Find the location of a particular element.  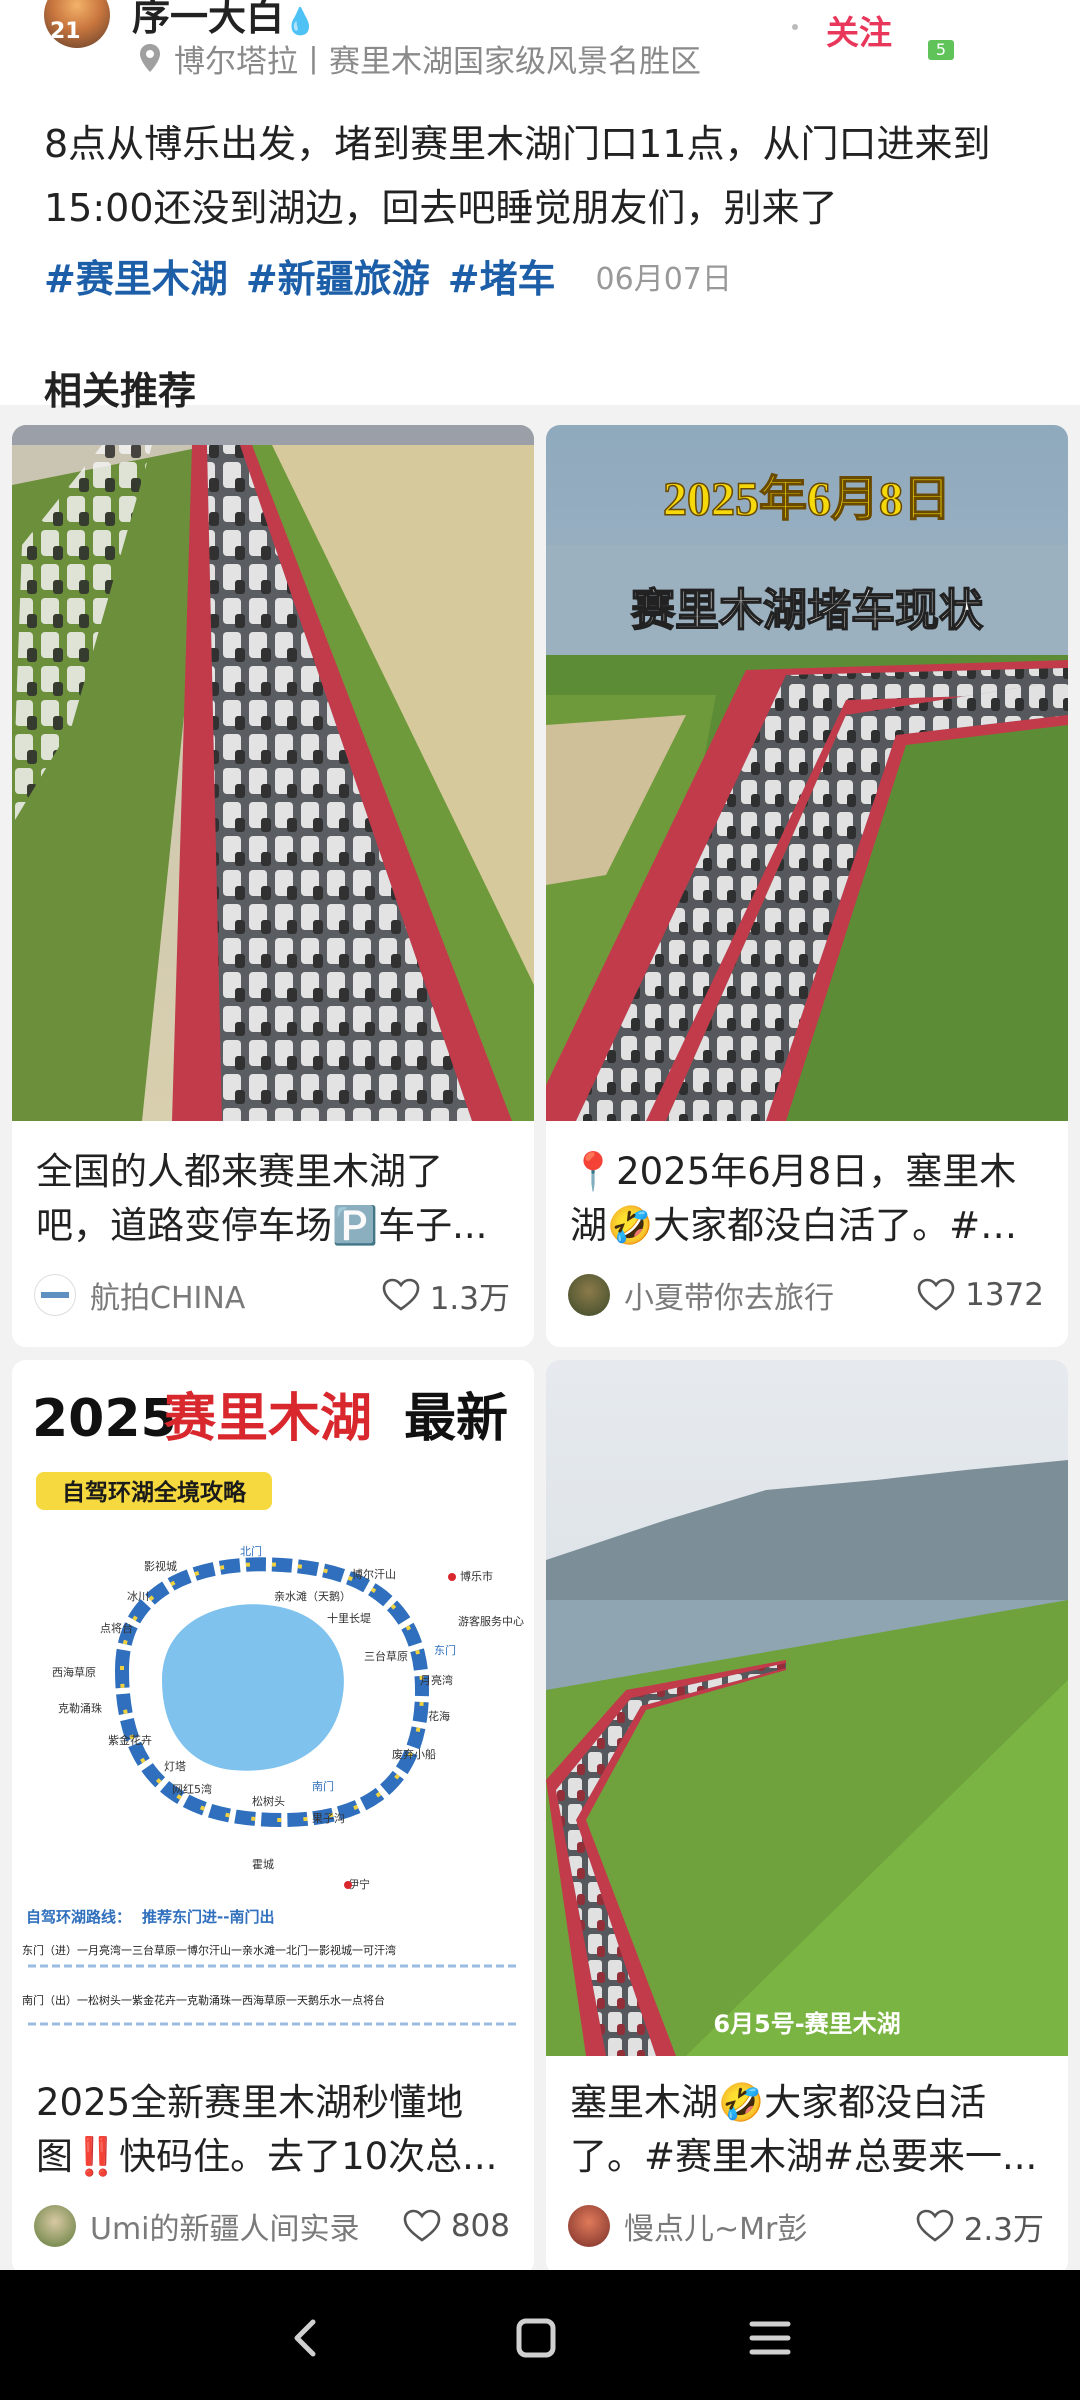

map-subtitle: 自驾环湖全境攻略 is located at coordinates (154, 1492).